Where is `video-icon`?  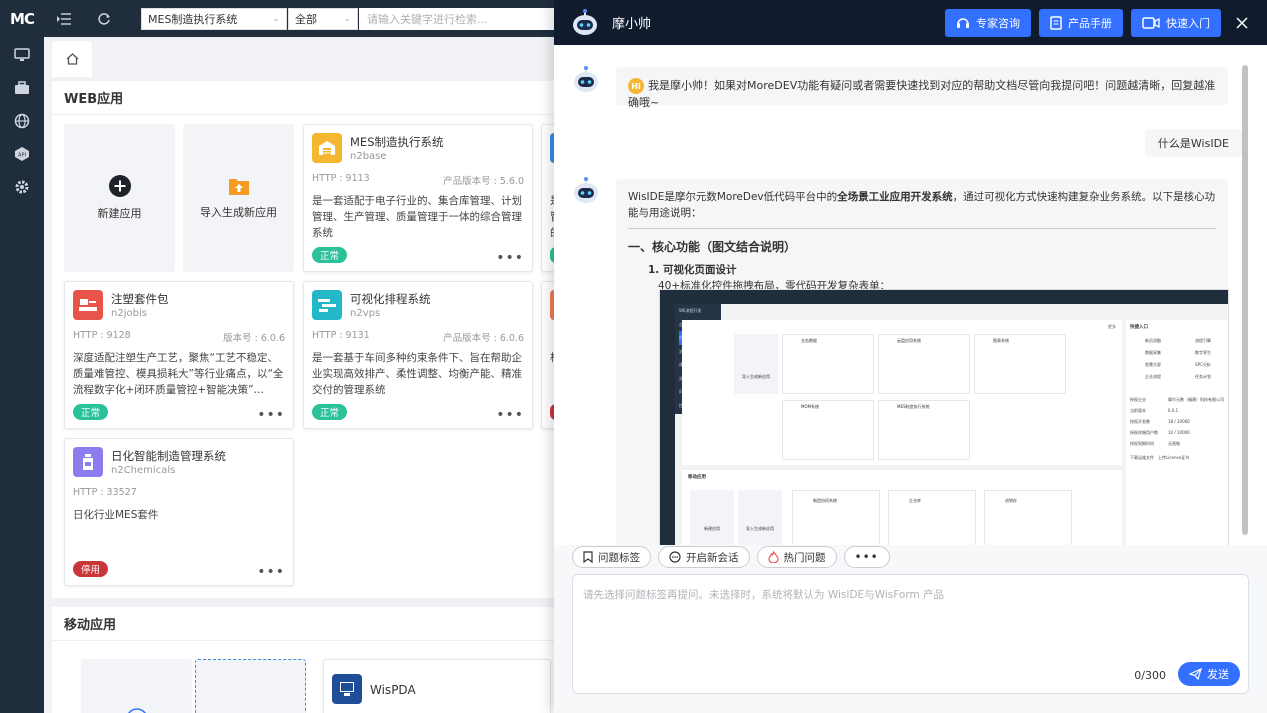 video-icon is located at coordinates (1151, 22).